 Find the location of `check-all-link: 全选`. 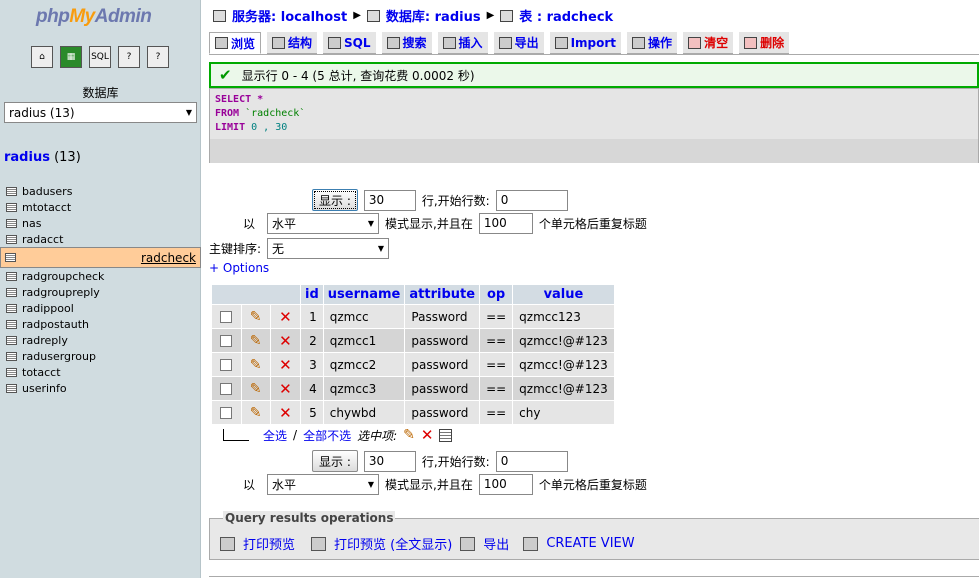

check-all-link: 全选 is located at coordinates (275, 435).